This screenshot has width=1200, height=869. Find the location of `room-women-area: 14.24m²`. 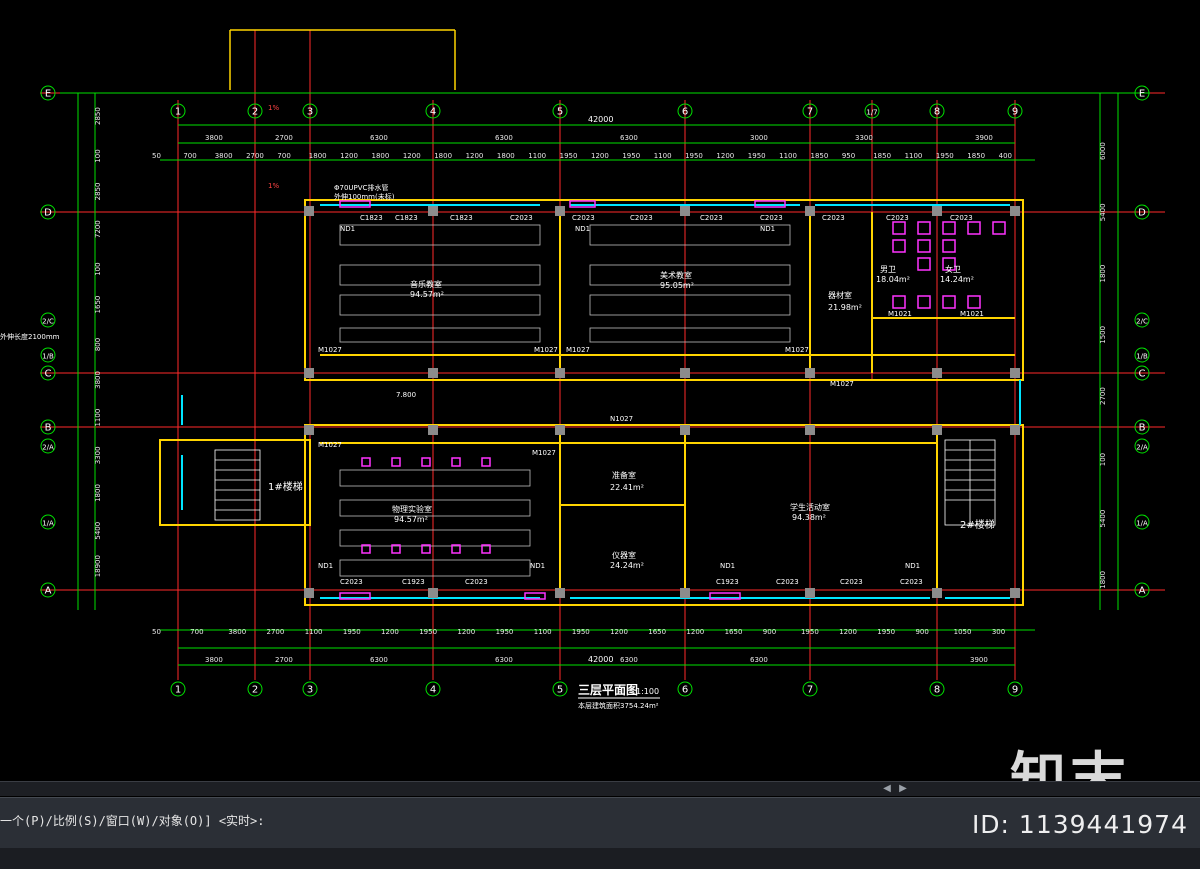

room-women-area: 14.24m² is located at coordinates (957, 279).